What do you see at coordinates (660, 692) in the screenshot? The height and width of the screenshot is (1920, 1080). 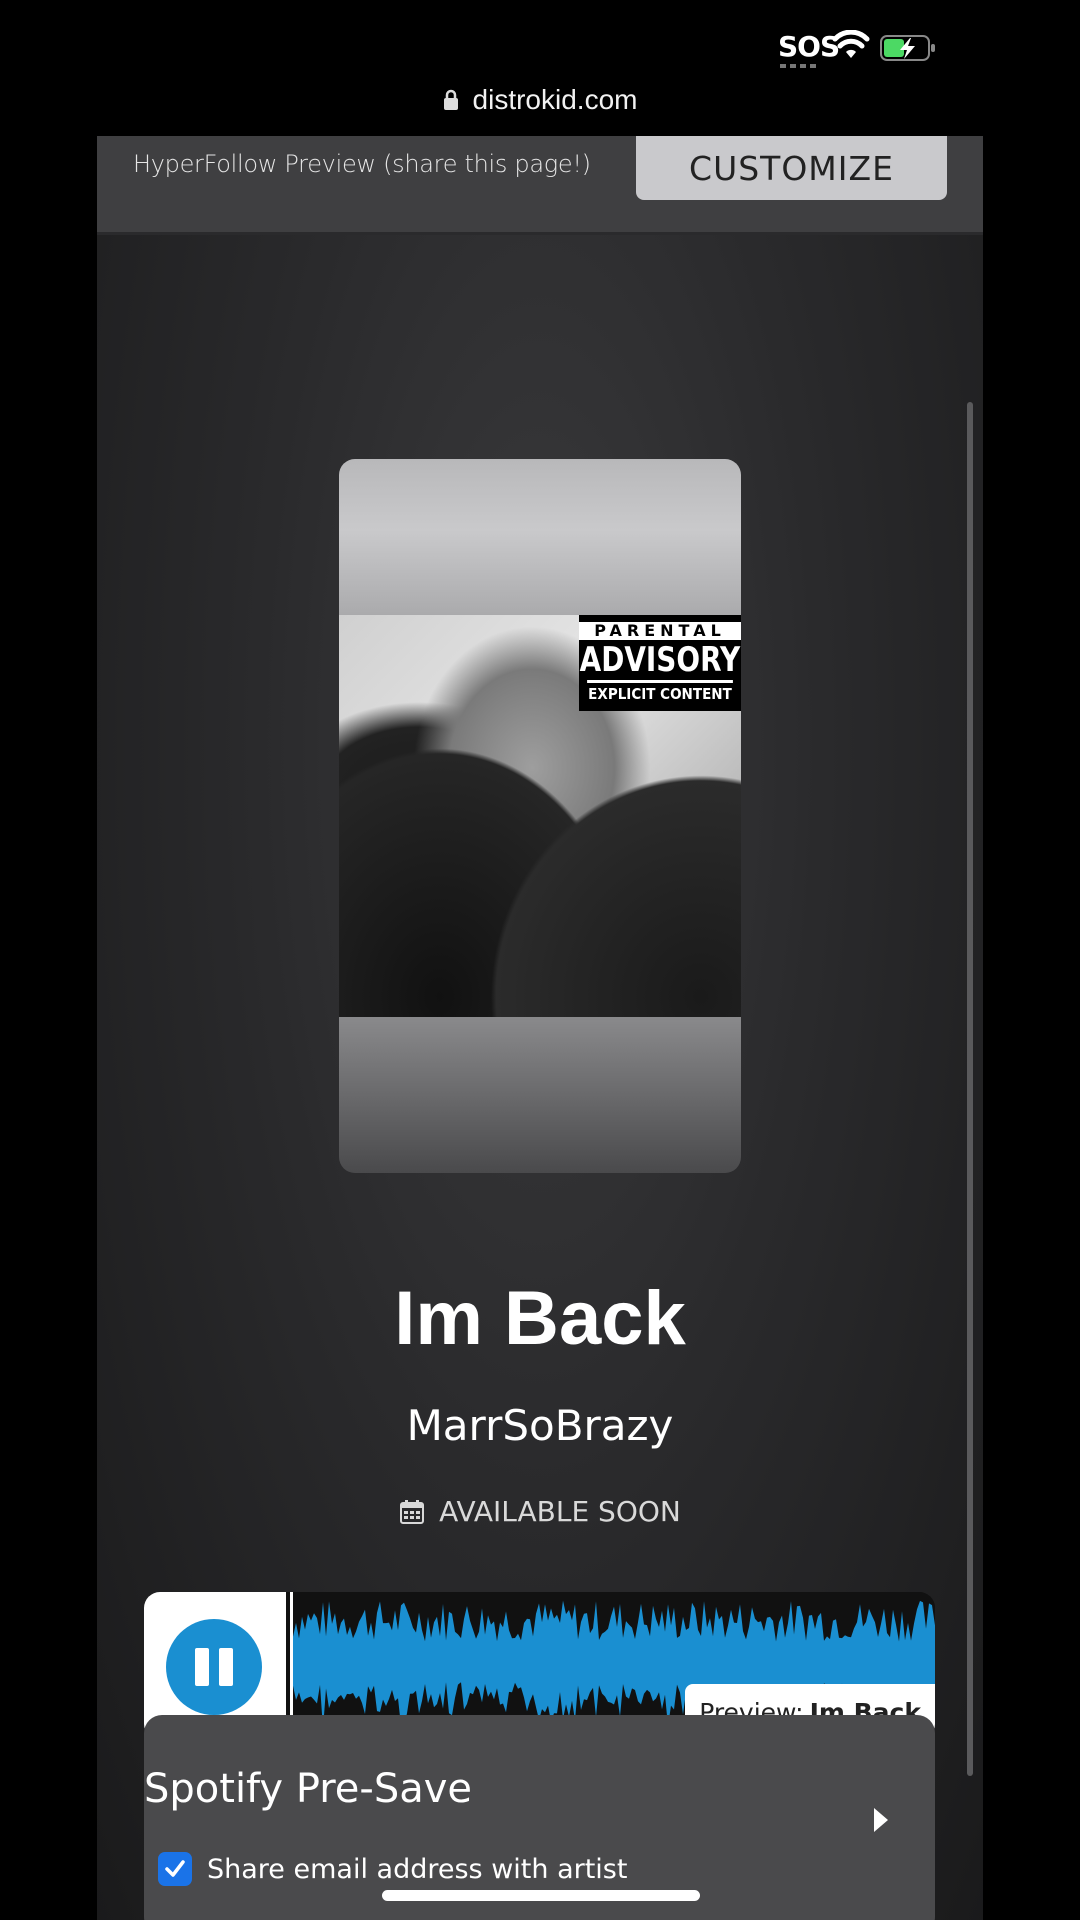 I see `advisory-line-3: EXPLICIT CONTENT` at bounding box center [660, 692].